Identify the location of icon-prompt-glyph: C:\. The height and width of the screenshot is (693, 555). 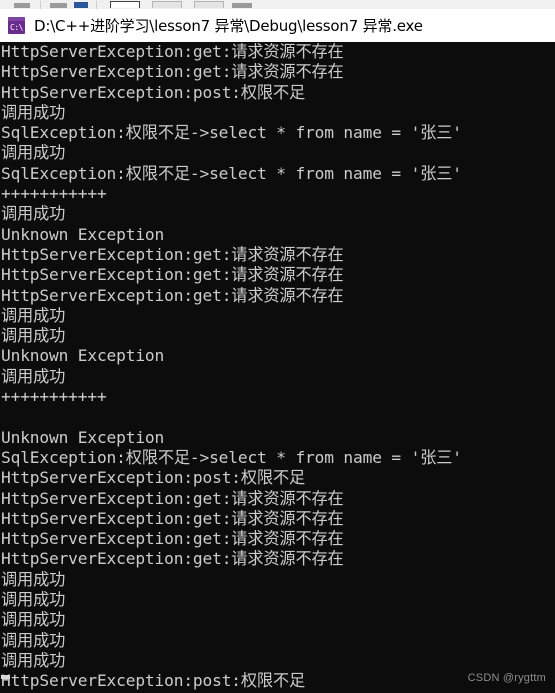
(16, 27).